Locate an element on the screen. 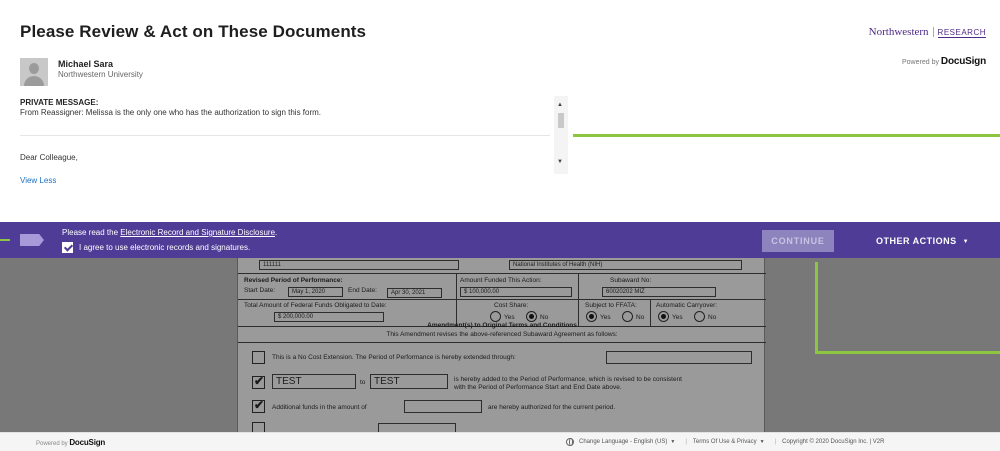  project-number-field: 111111 is located at coordinates (359, 265).